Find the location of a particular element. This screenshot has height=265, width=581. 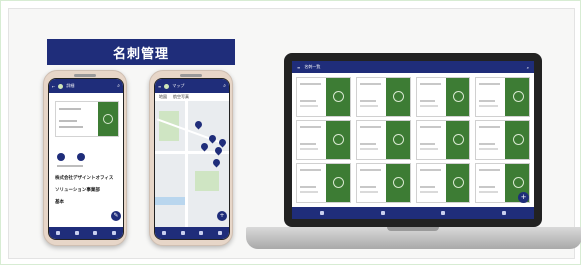

map-road is located at coordinates (186, 165).